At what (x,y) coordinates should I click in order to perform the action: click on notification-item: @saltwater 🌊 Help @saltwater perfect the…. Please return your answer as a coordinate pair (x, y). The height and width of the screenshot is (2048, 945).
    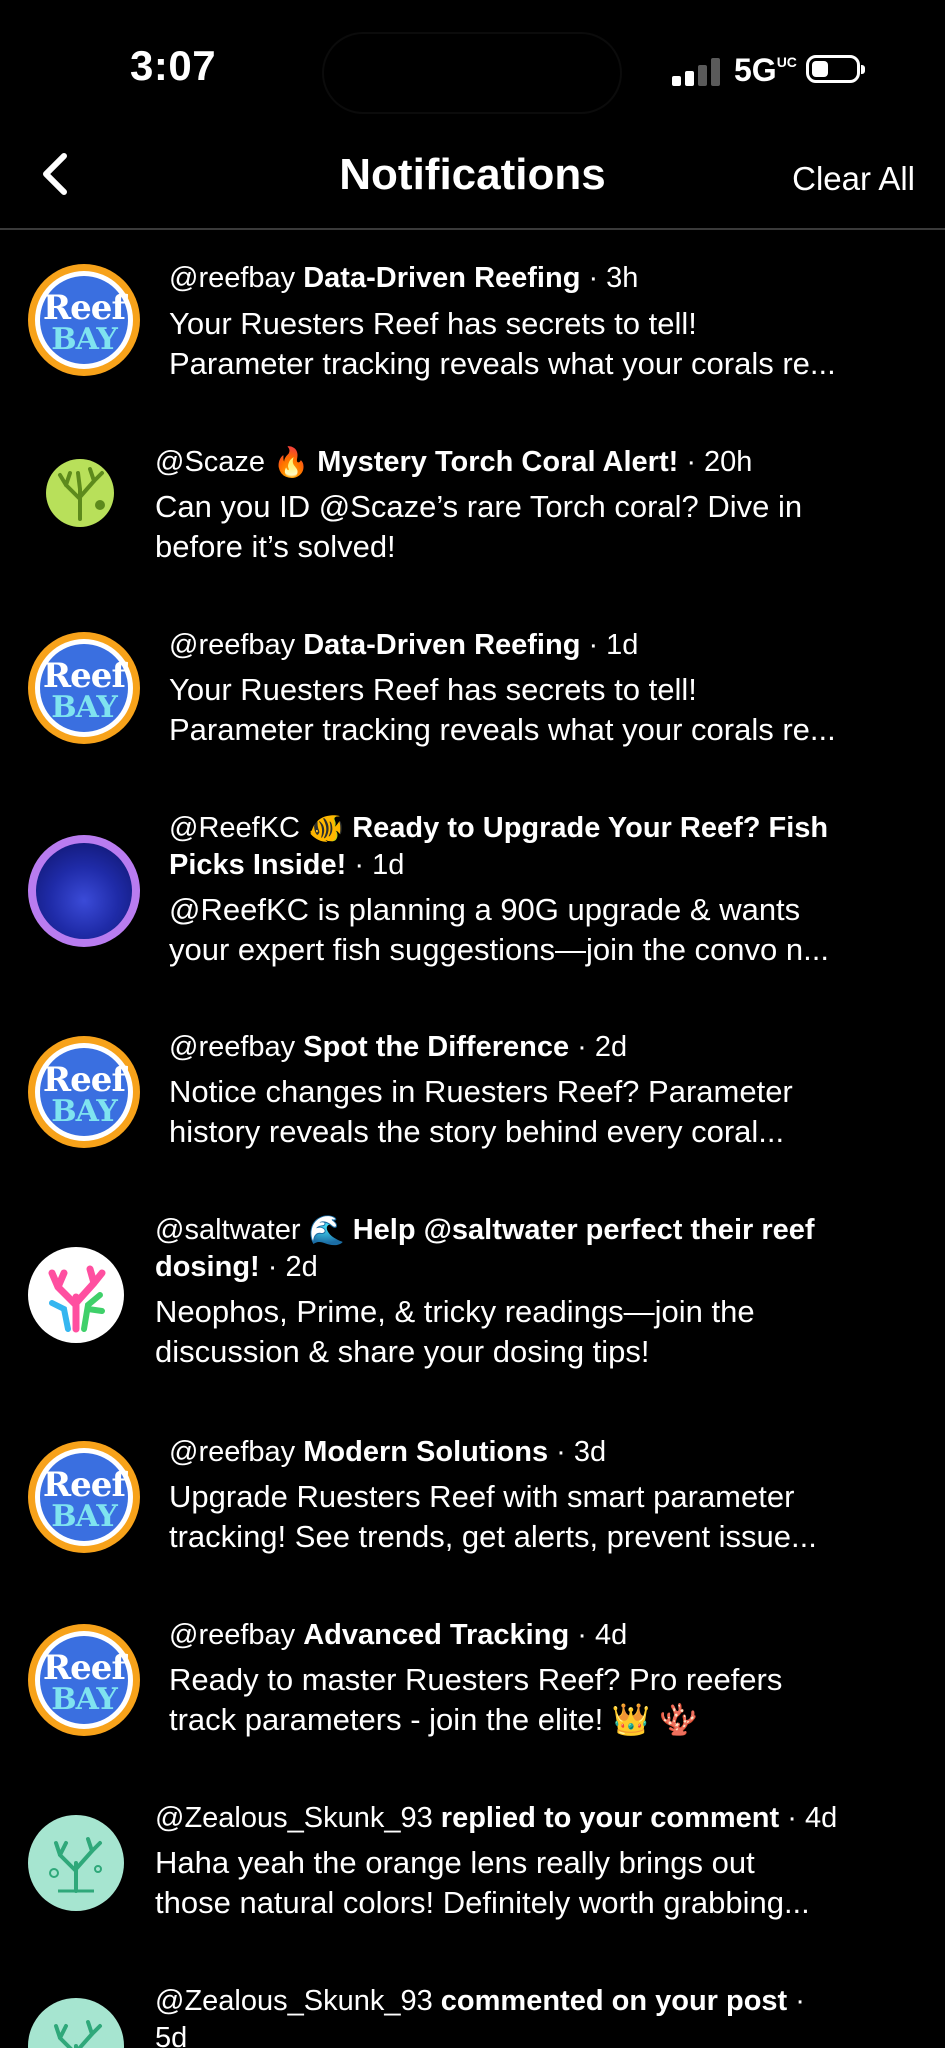
    Looking at the image, I should click on (472, 1291).